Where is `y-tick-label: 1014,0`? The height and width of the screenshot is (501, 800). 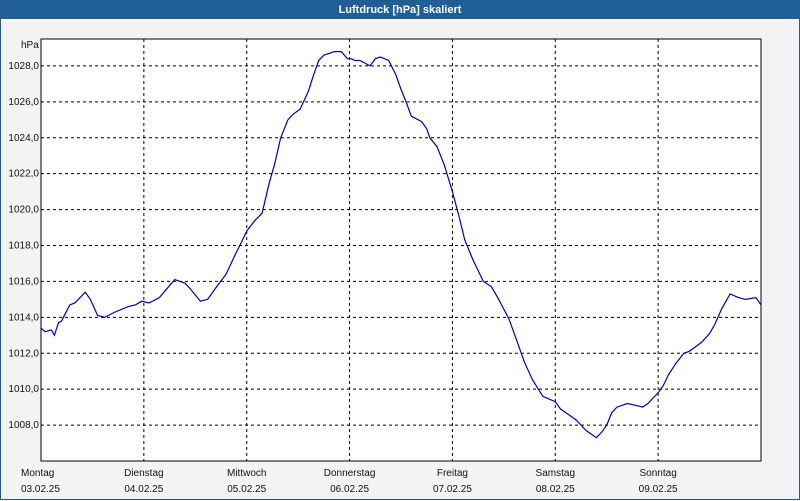 y-tick-label: 1014,0 is located at coordinates (23, 317).